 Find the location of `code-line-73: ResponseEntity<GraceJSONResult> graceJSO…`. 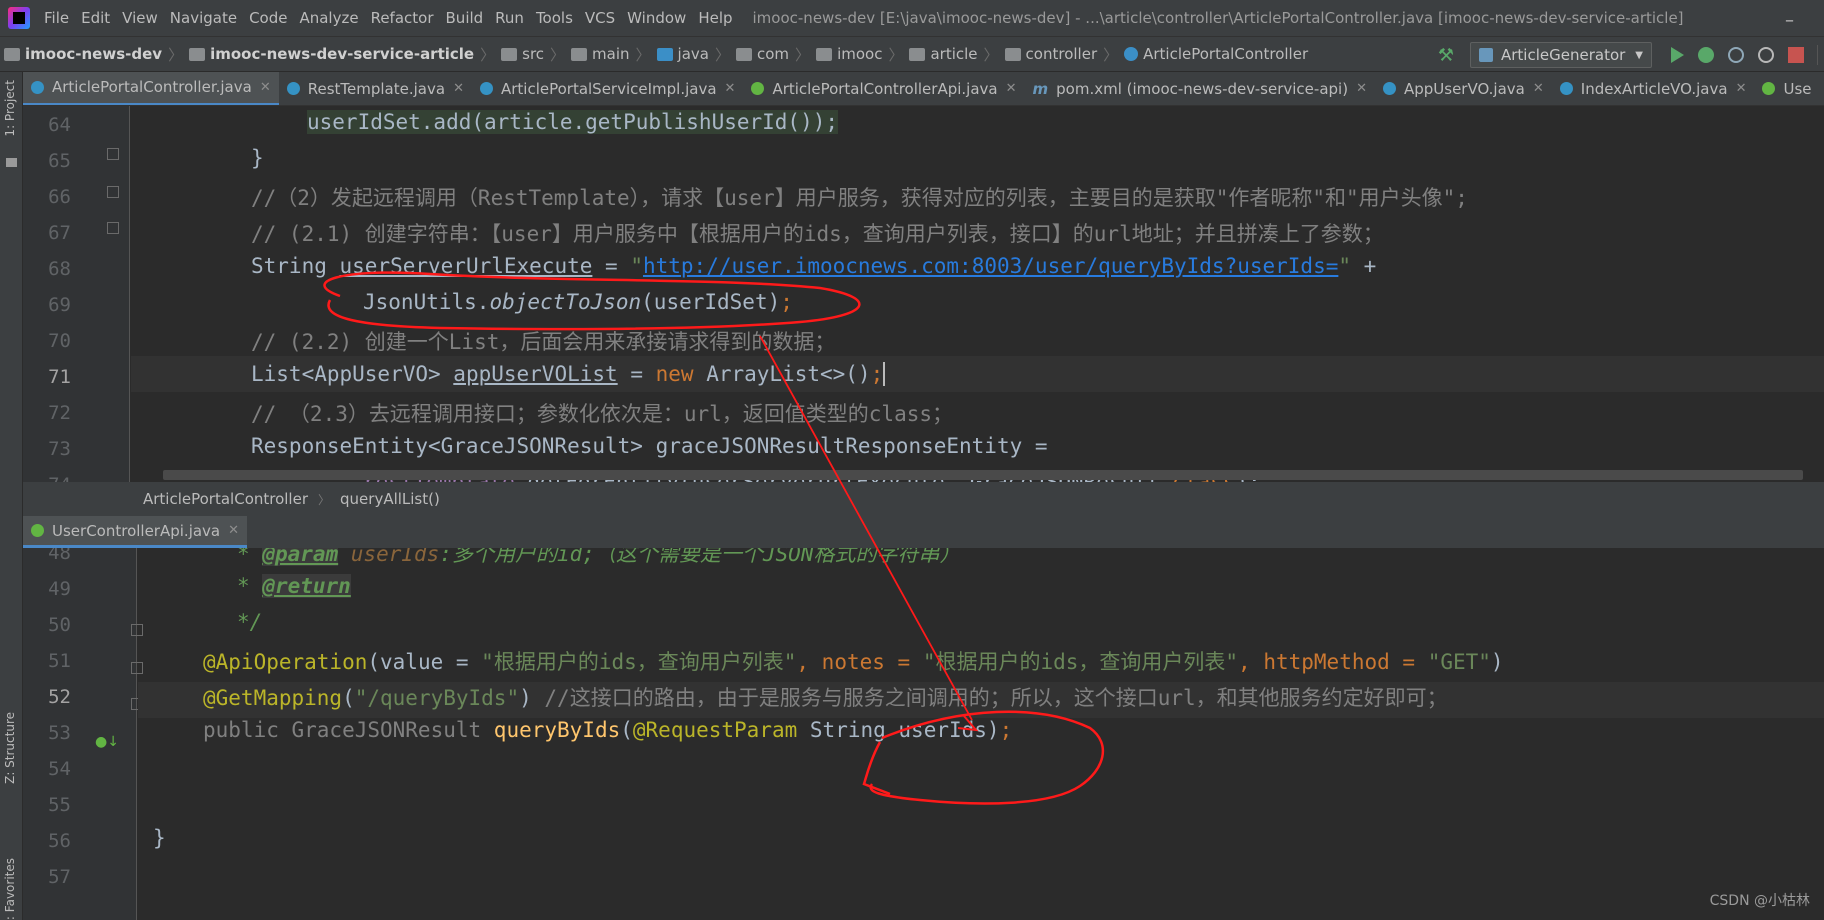

code-line-73: ResponseEntity<GraceJSONResult> graceJSO… is located at coordinates (649, 446).